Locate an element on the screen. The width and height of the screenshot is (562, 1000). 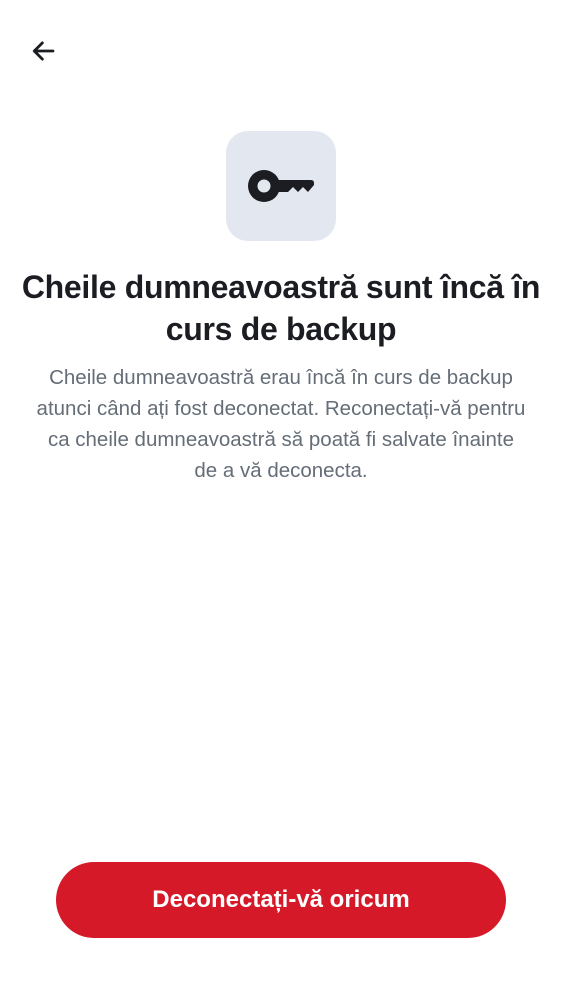
arrow-left-icon is located at coordinates (43, 51).